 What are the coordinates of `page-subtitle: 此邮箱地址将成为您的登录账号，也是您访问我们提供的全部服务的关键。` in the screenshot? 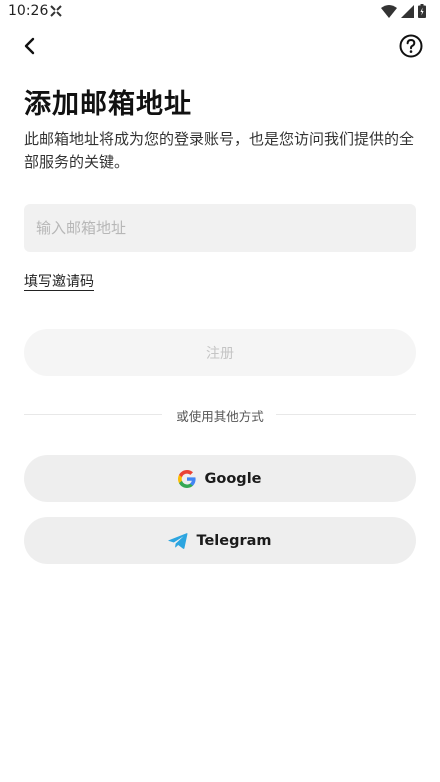 It's located at (219, 150).